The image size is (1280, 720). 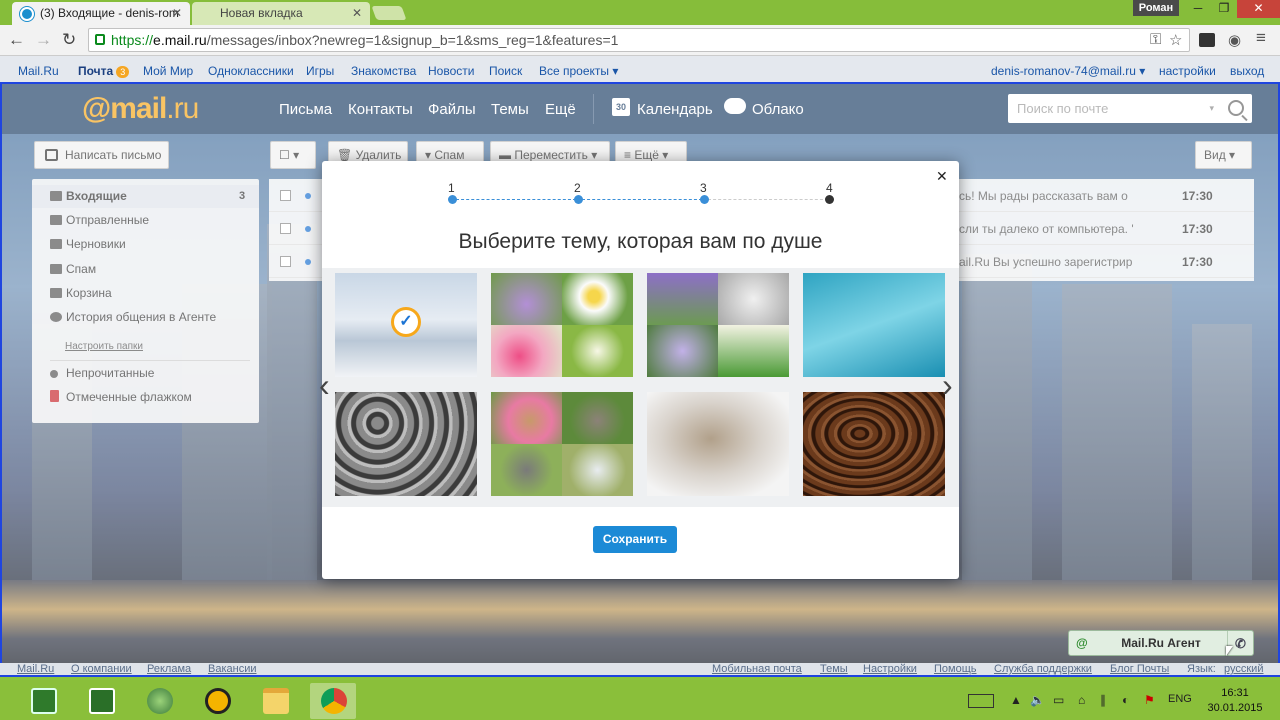 I want to click on portal-link-odnoklassniki: Одноклассники, so click(x=251, y=71).